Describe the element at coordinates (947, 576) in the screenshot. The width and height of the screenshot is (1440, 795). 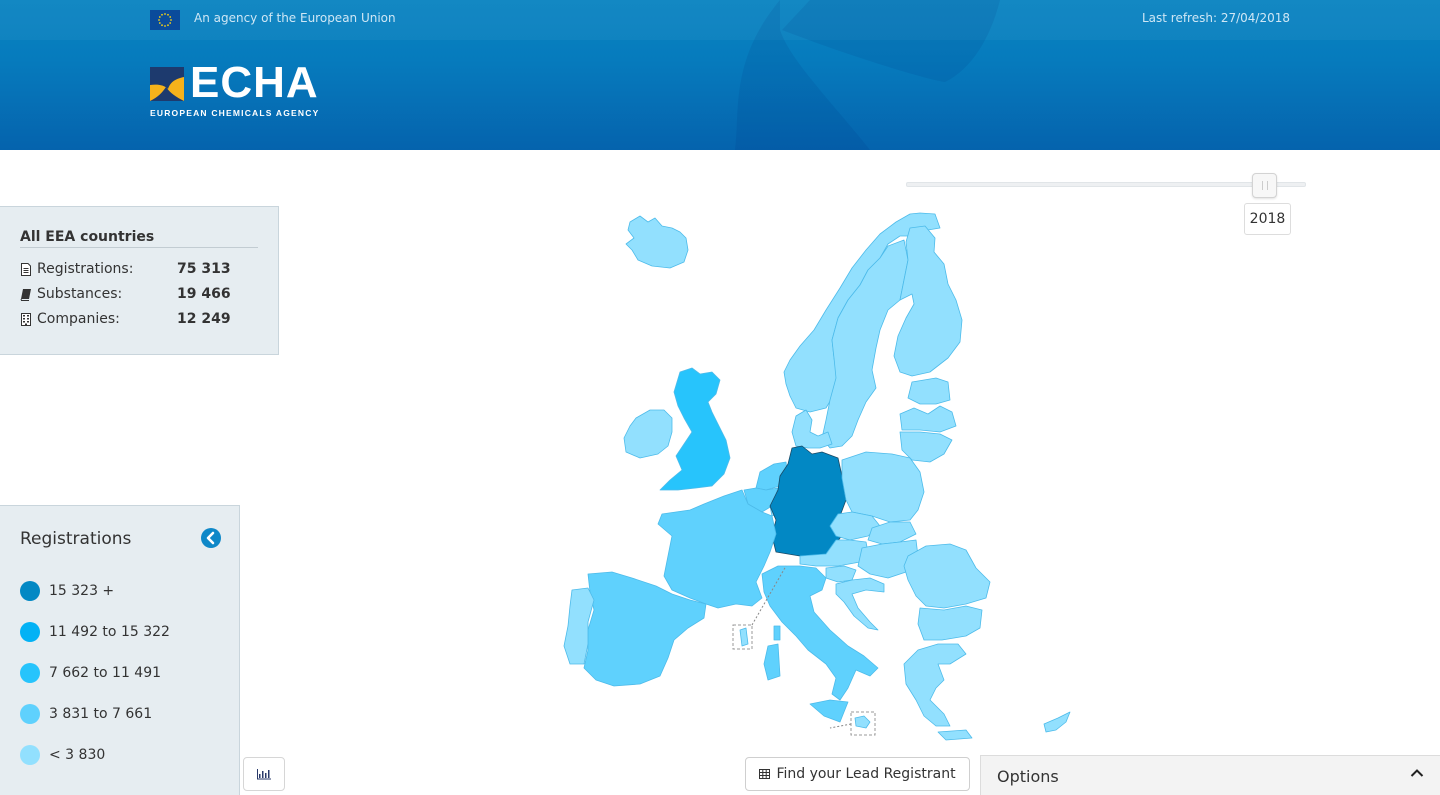
I see `country-romania` at that location.